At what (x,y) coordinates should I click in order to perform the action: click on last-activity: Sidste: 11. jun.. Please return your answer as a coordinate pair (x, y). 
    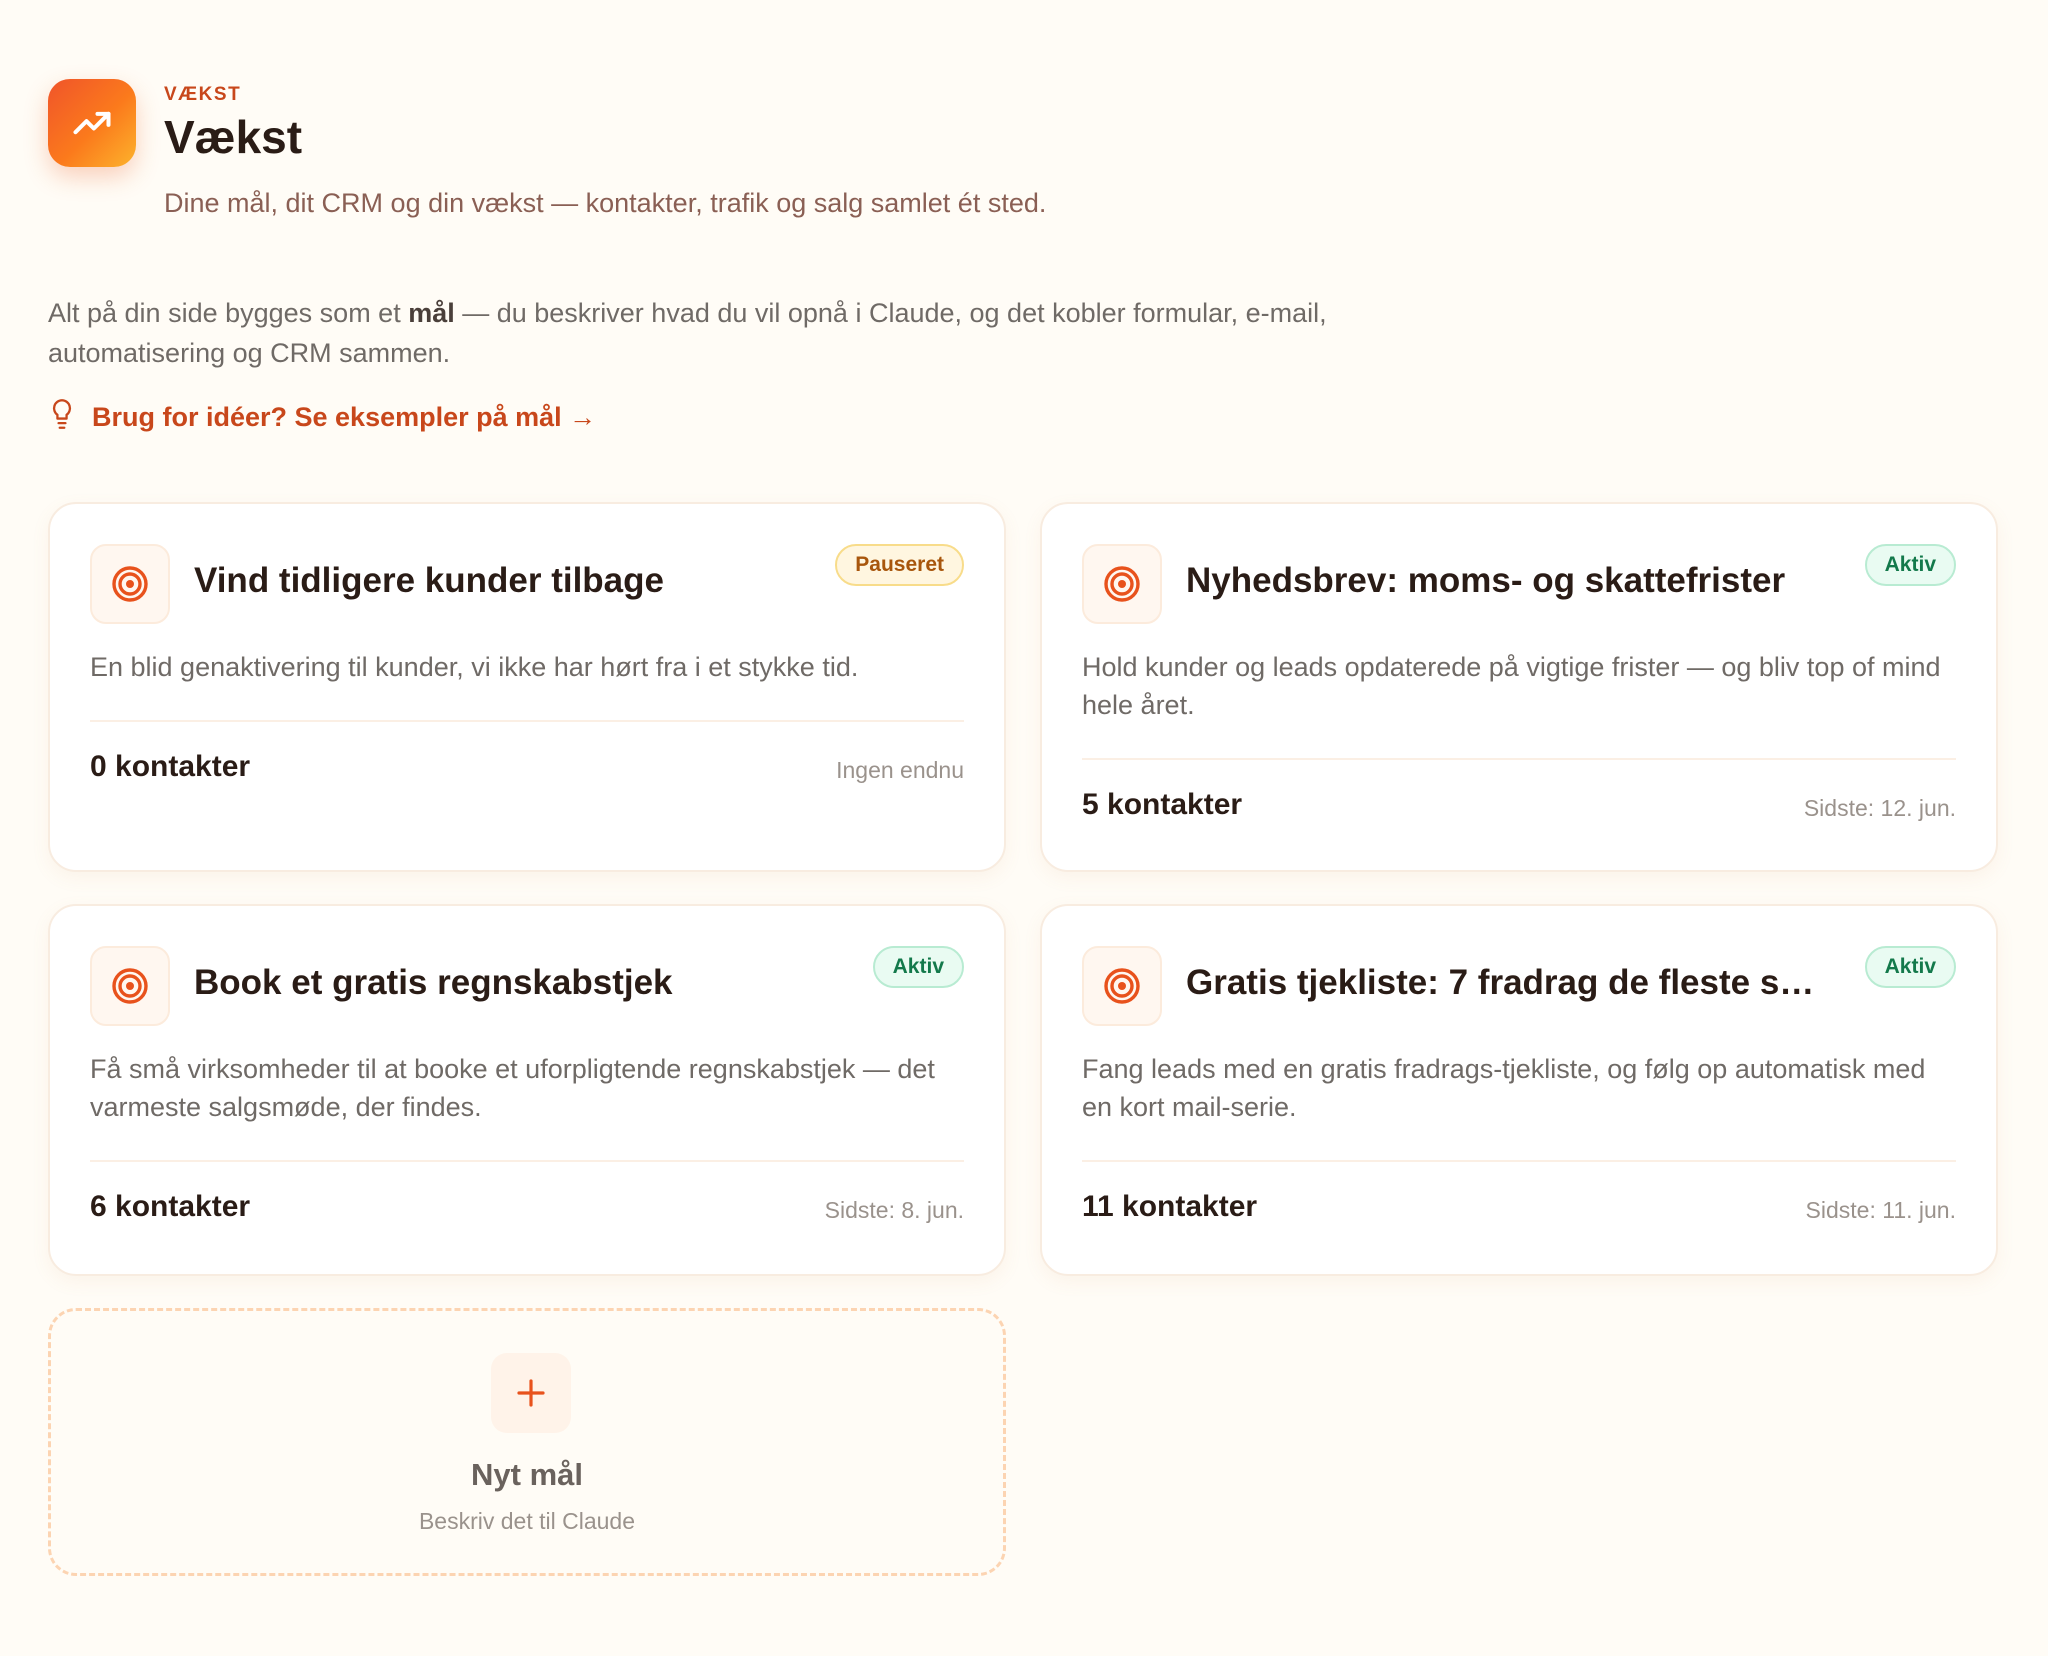
    Looking at the image, I should click on (1880, 1210).